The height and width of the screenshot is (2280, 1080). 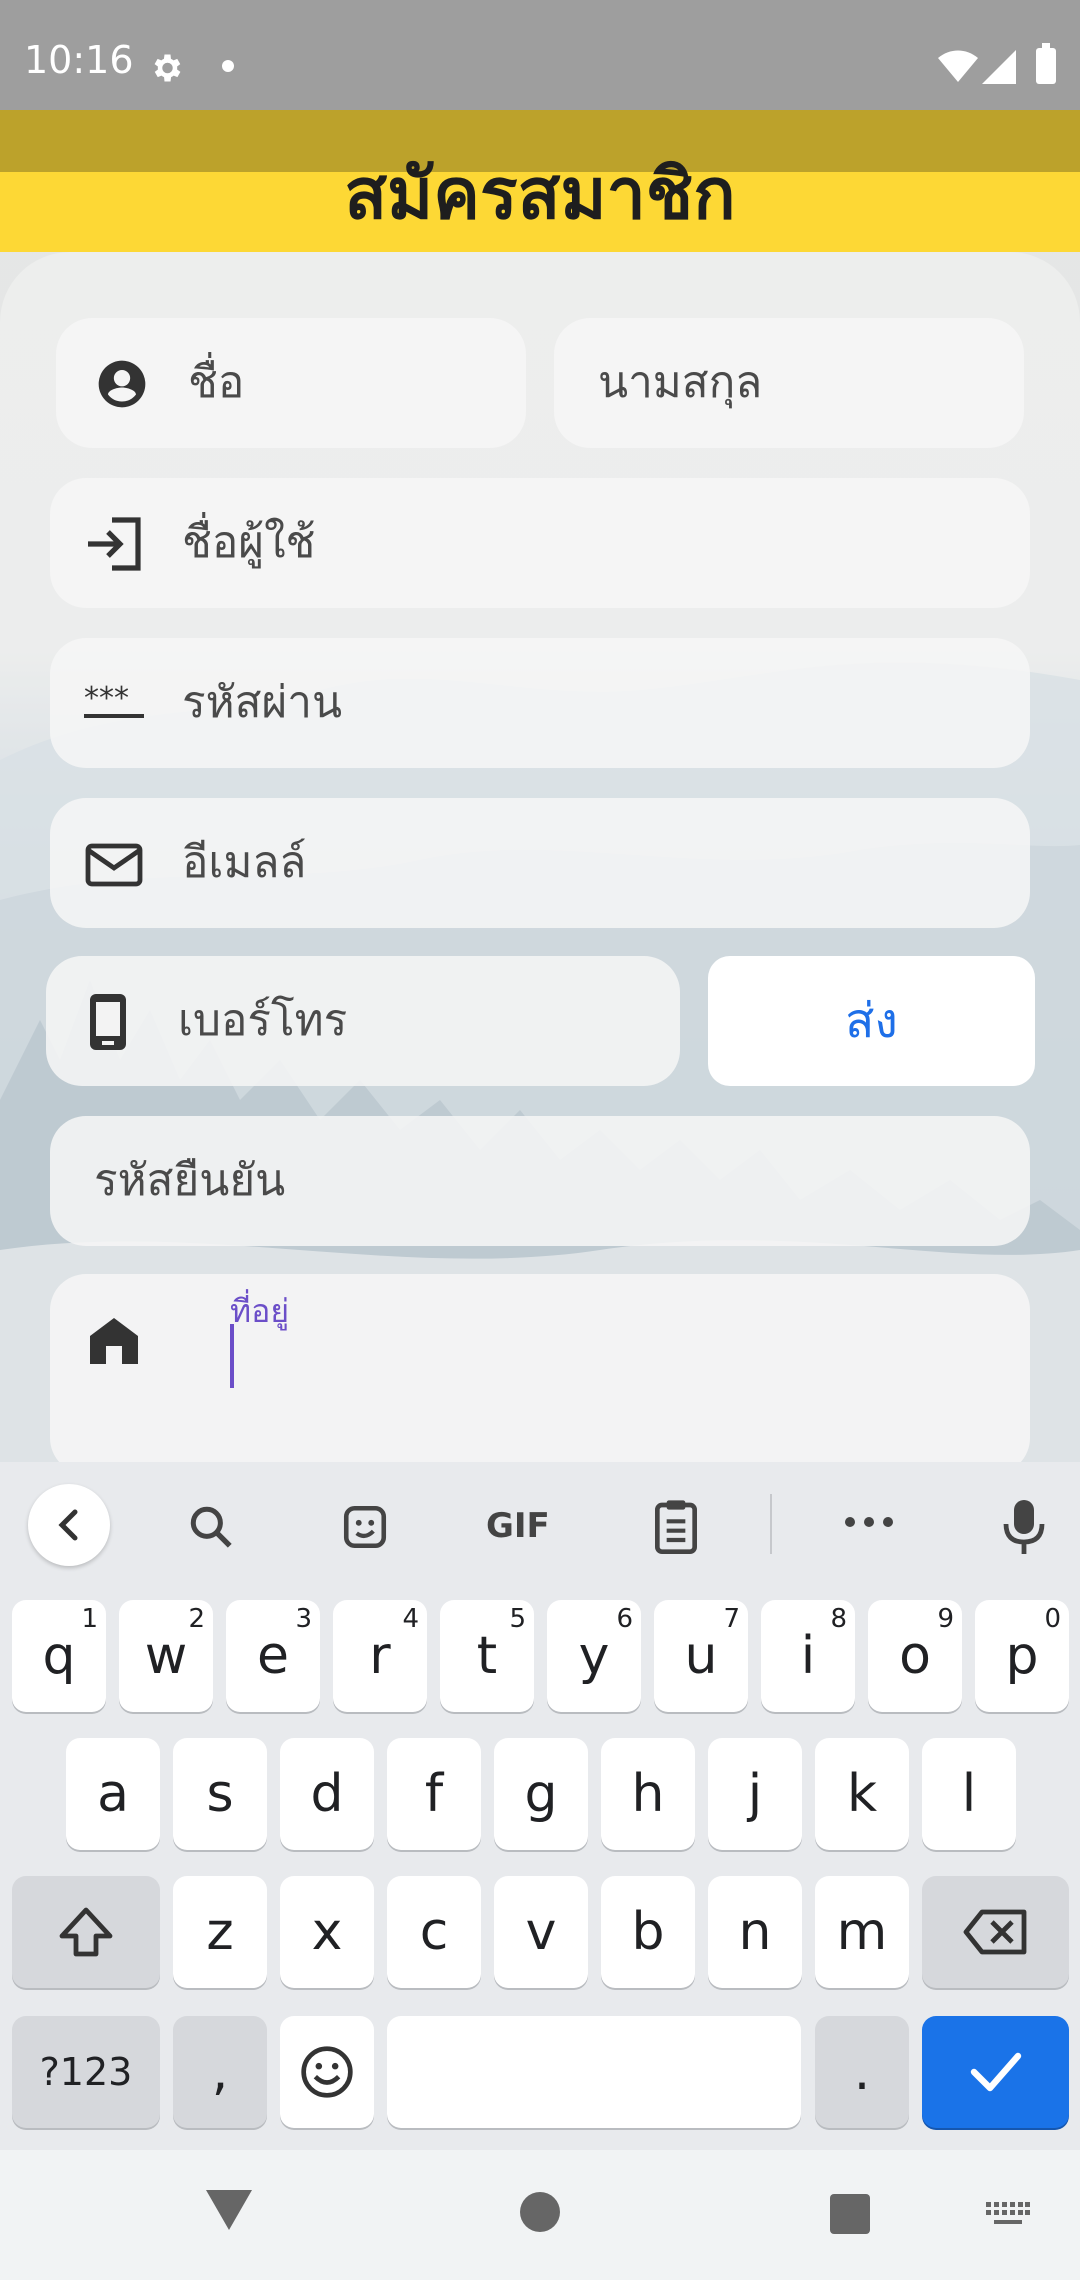 I want to click on more-options-icon, so click(x=869, y=1524).